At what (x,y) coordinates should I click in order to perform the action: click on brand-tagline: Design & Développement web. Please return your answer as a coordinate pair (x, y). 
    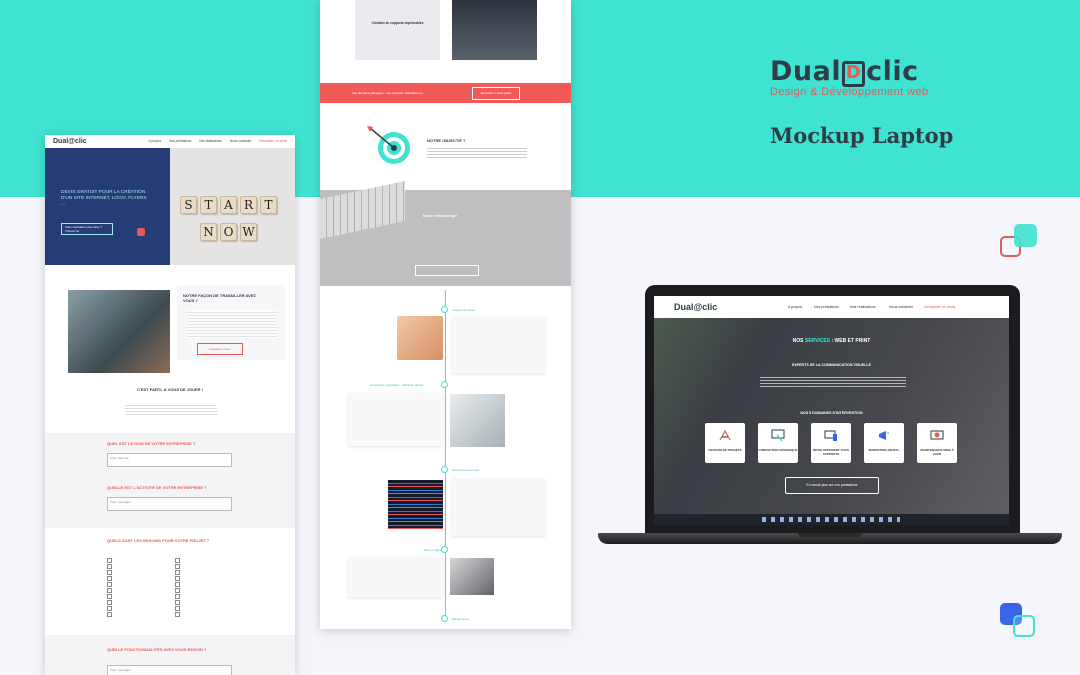
    Looking at the image, I should click on (849, 92).